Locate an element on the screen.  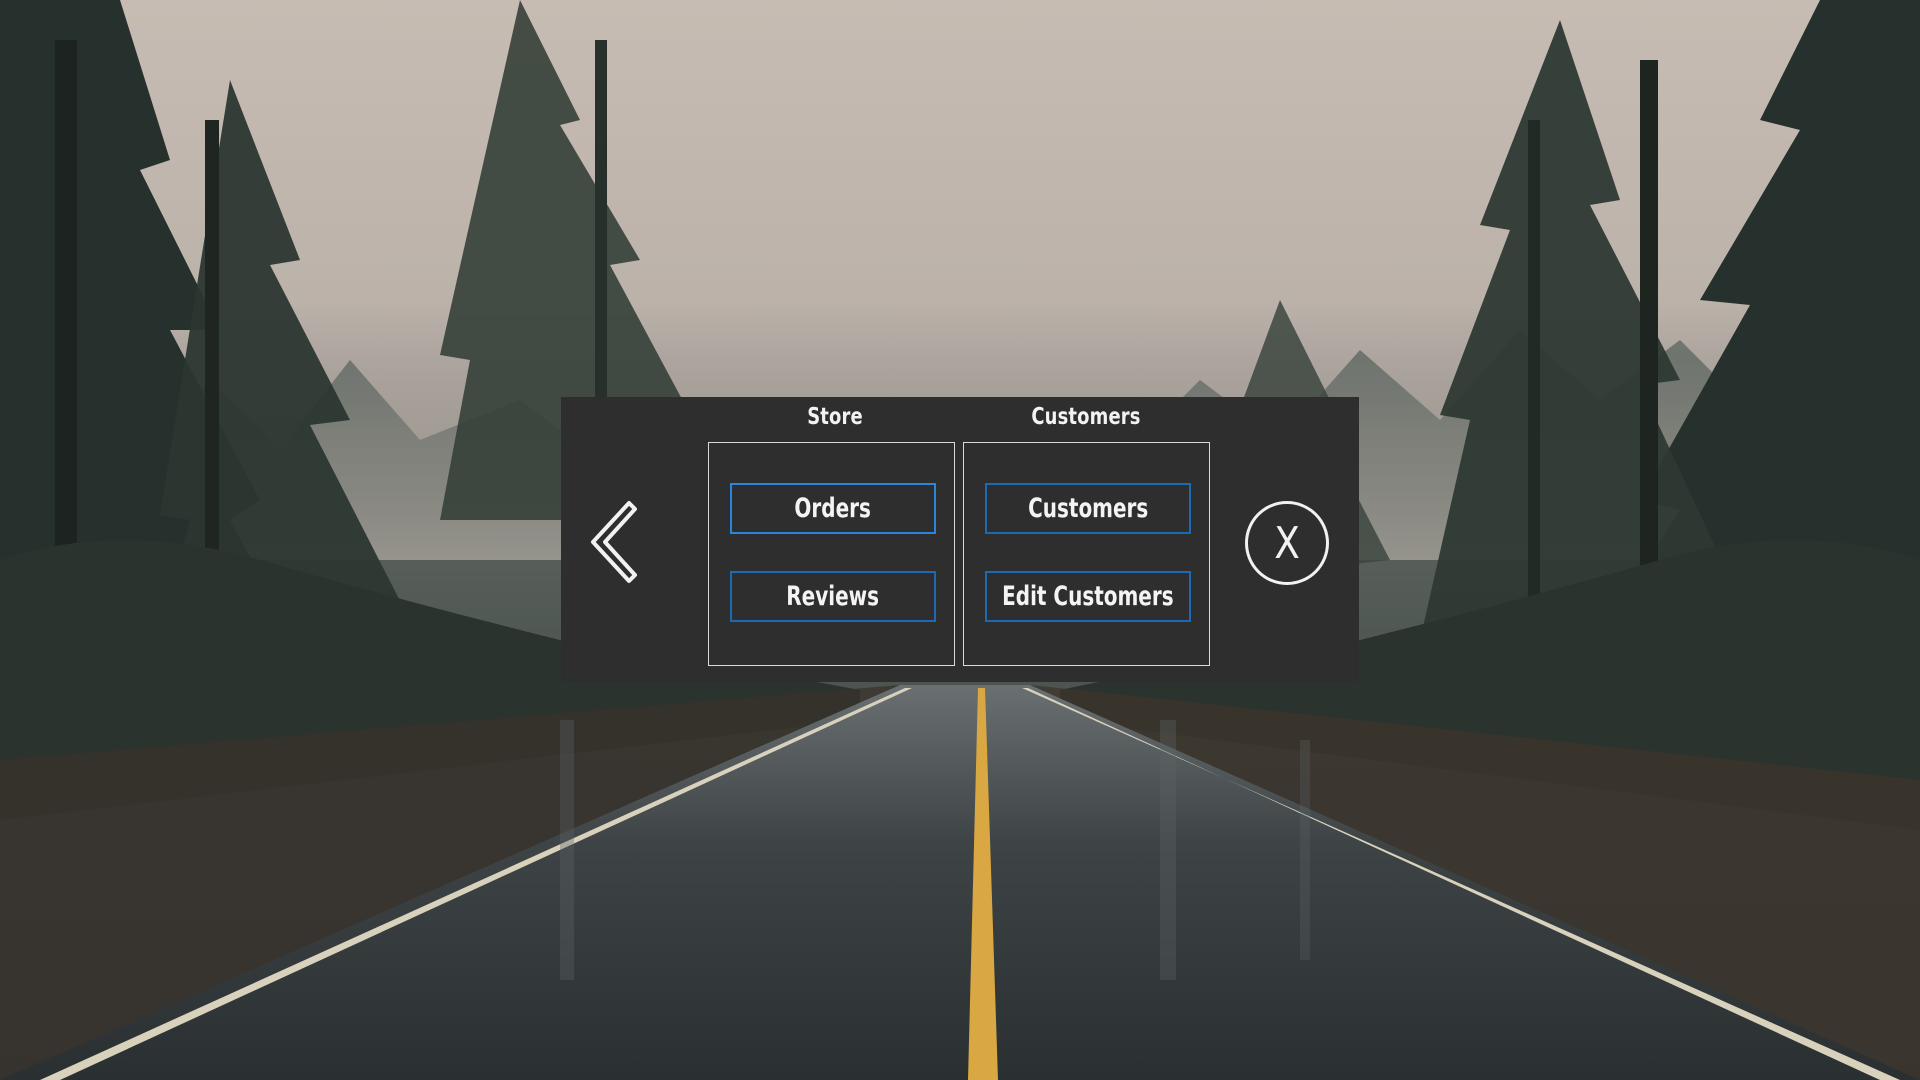
store-group: Orders Reviews is located at coordinates (831, 554).